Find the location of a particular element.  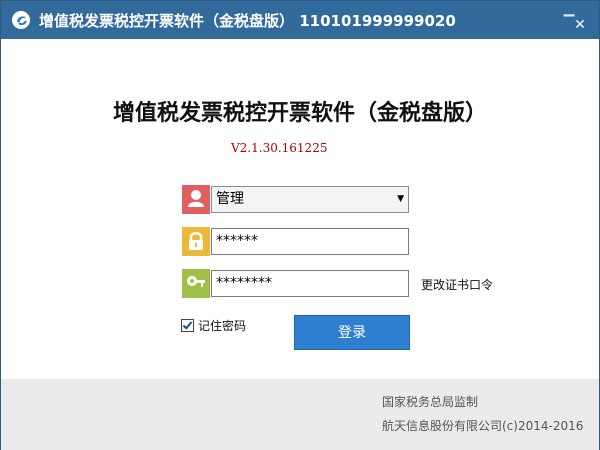

footer-supervision: 国家税务总局监制 is located at coordinates (430, 402).